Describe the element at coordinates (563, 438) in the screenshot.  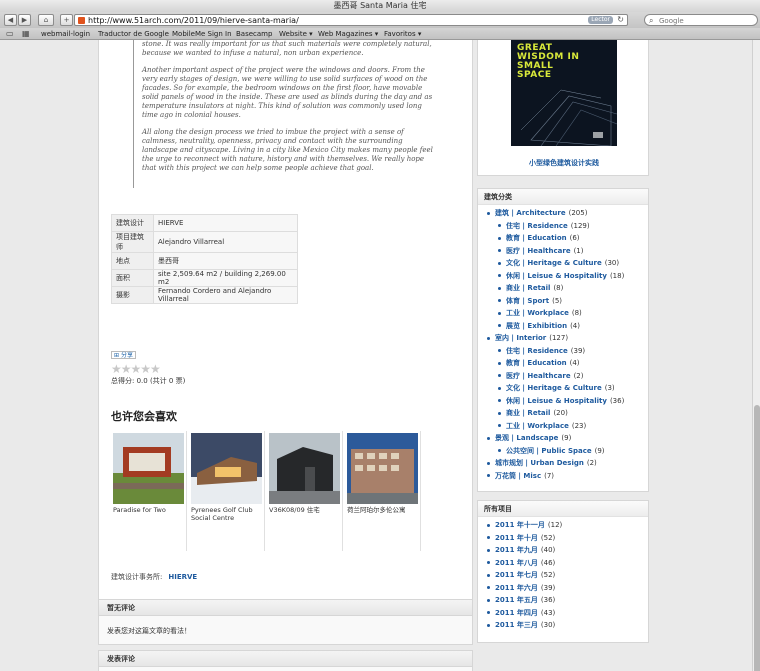
I see `list-item: 景观 | Landscape (9)` at that location.